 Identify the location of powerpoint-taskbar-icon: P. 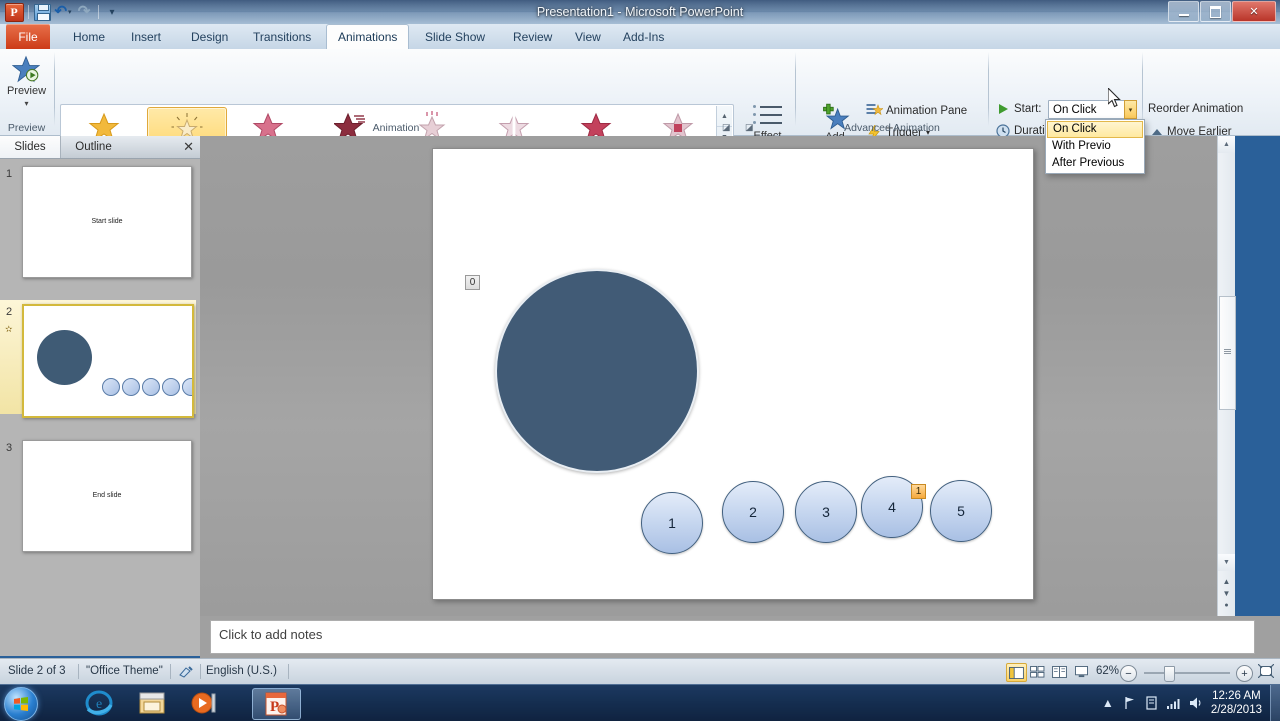
(275, 704).